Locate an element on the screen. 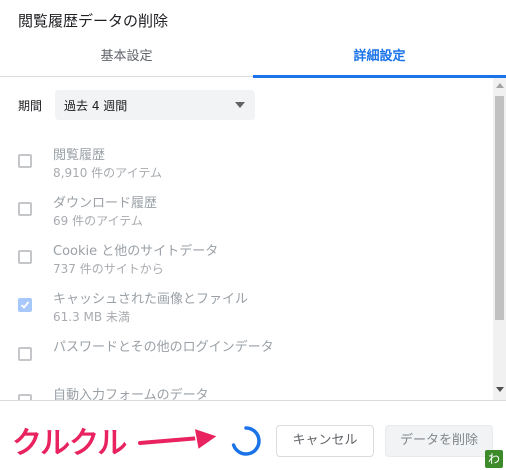  list-item: Cookie と他のサイトデータ 737 件のサイトから is located at coordinates (240, 262).